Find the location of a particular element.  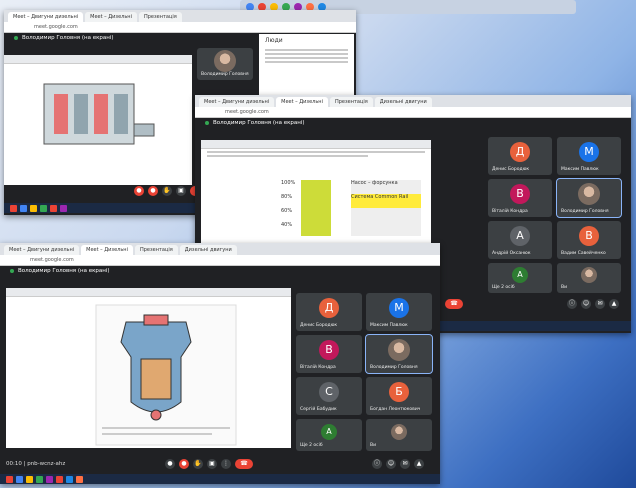

participant-name: Богдан Леонтюкович is located at coordinates (395, 409).